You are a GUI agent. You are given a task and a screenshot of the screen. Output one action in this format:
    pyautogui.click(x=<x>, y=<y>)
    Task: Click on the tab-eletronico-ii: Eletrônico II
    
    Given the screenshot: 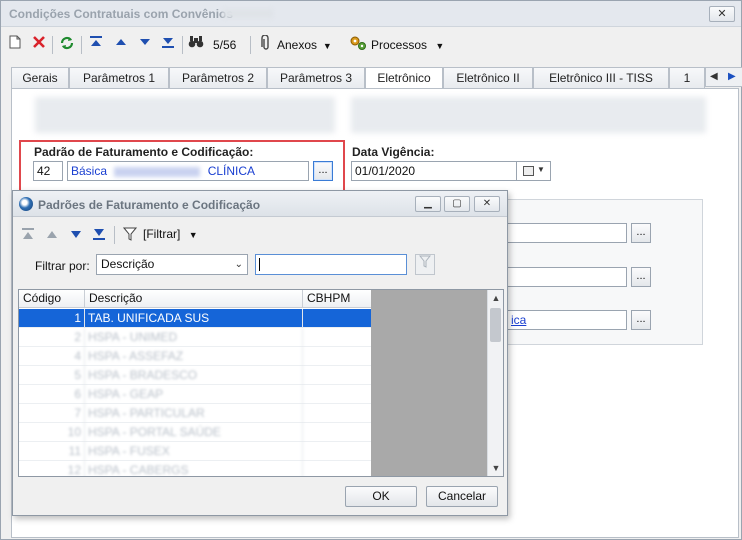 What is the action you would take?
    pyautogui.click(x=488, y=78)
    